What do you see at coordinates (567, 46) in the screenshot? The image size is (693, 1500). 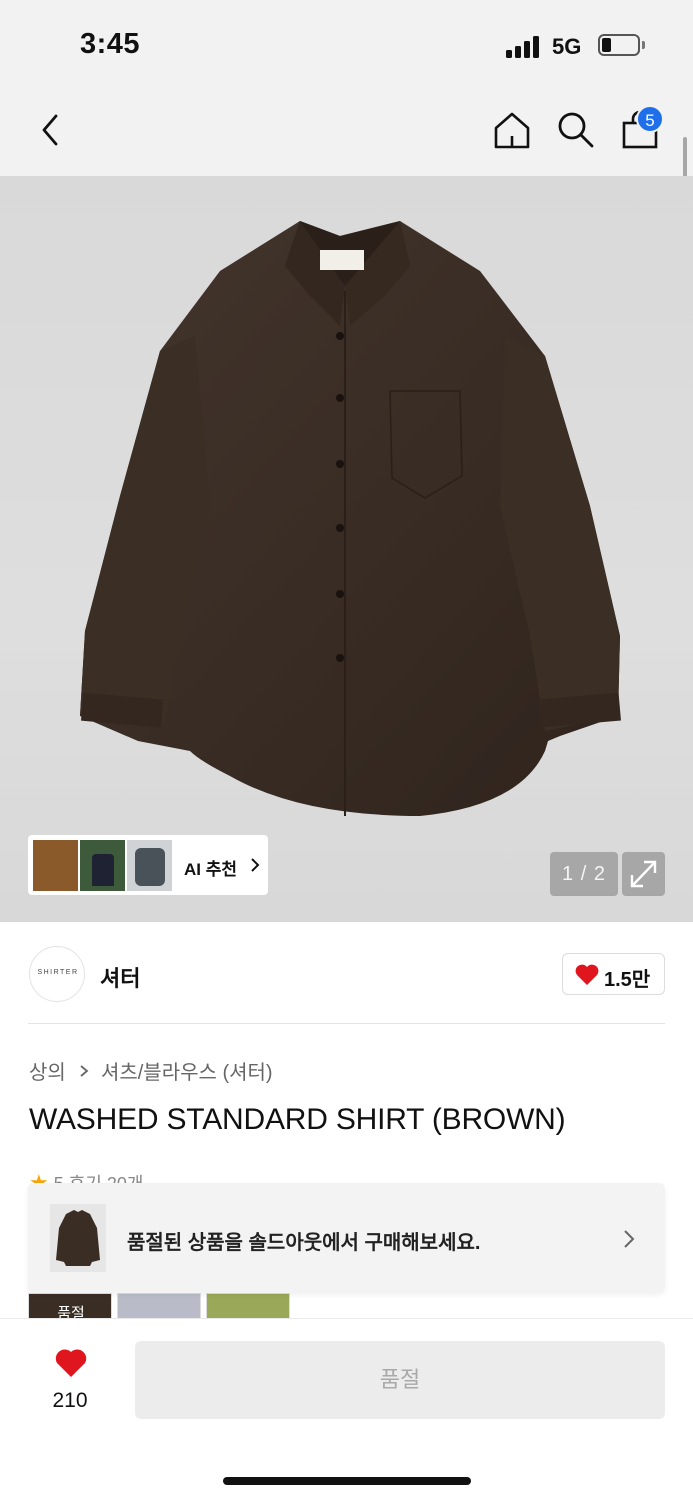 I see `network-label: 5G` at bounding box center [567, 46].